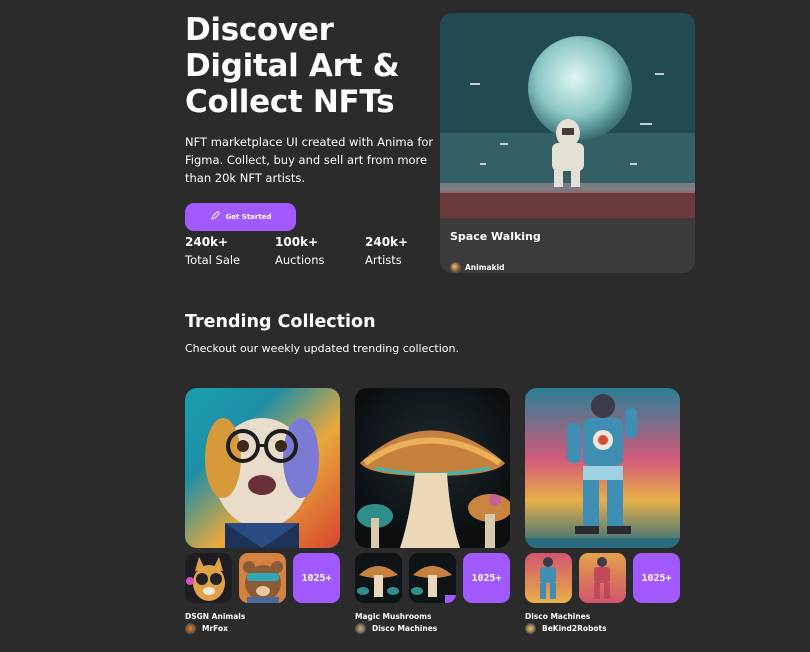 This screenshot has height=652, width=810. Describe the element at coordinates (280, 322) in the screenshot. I see `trending-section-title: Trending Collection` at that location.